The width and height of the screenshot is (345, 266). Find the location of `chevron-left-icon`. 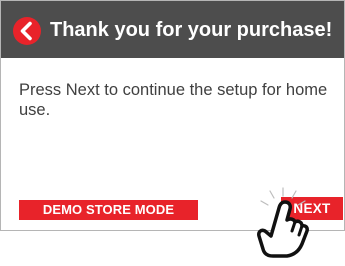

chevron-left-icon is located at coordinates (27, 31).